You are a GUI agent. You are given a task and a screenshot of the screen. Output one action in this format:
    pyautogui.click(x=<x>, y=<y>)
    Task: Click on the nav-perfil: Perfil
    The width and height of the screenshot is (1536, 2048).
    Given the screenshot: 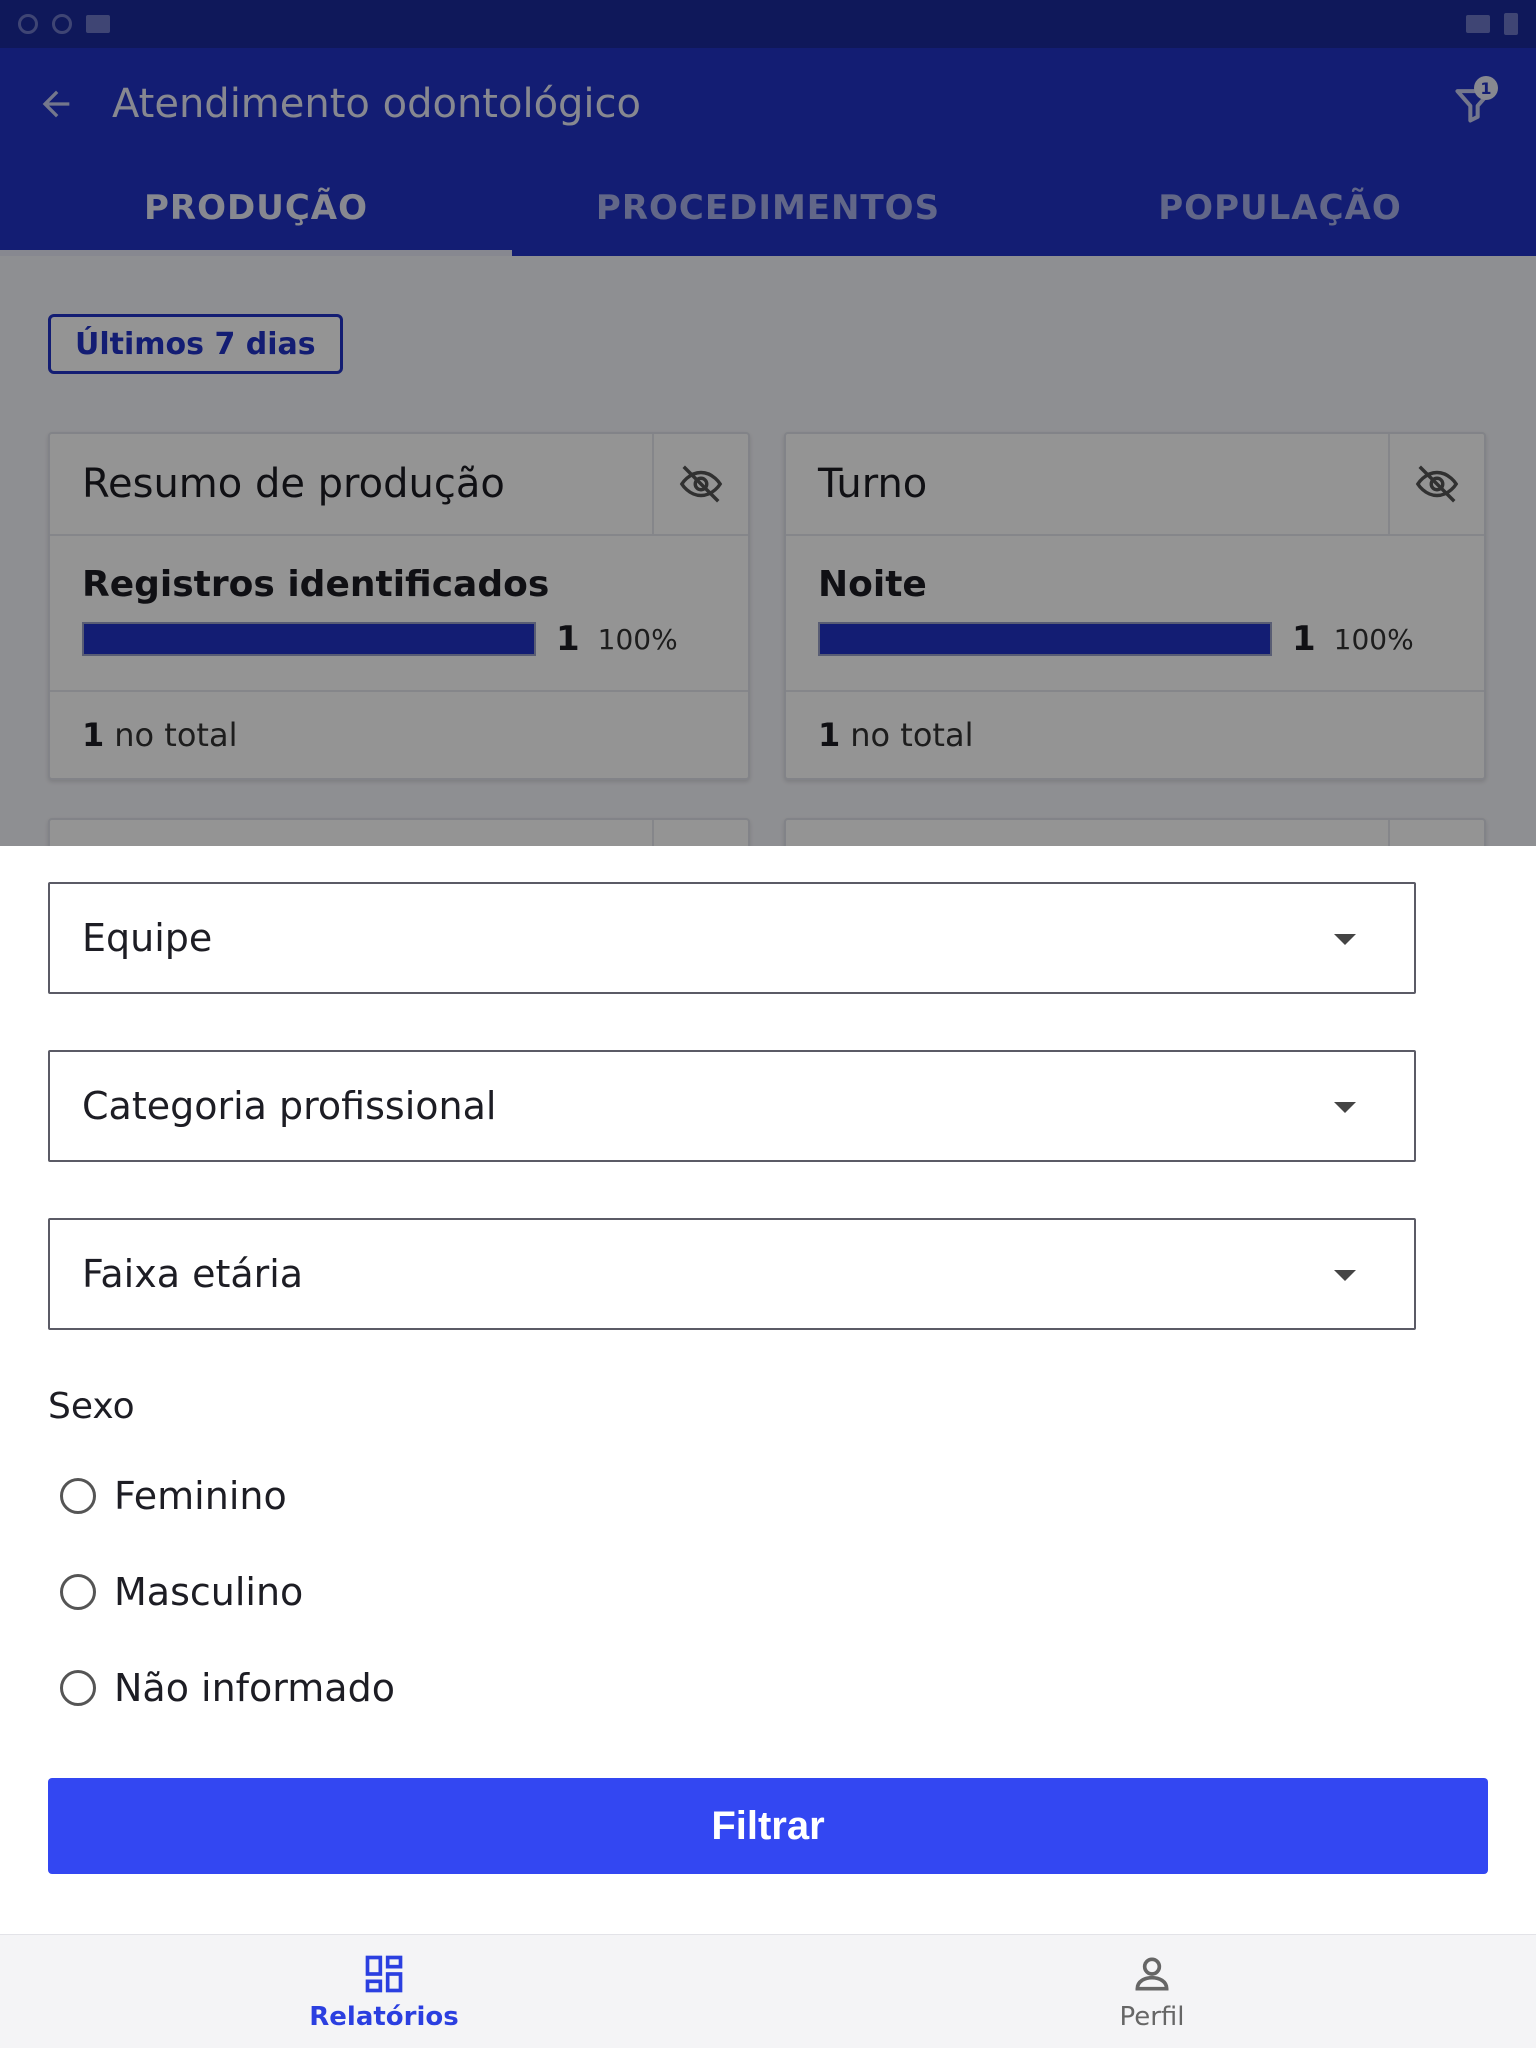 What is the action you would take?
    pyautogui.click(x=1152, y=1991)
    